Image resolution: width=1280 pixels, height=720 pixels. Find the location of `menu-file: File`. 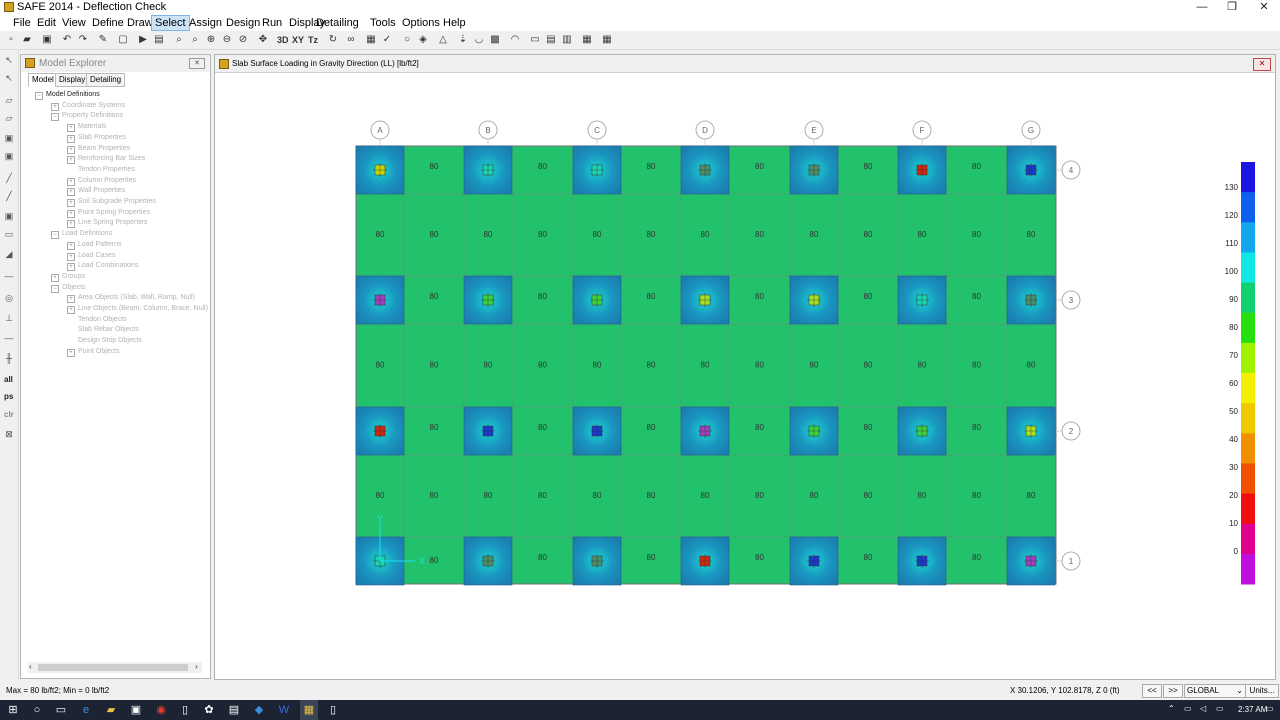

menu-file: File is located at coordinates (22, 23).